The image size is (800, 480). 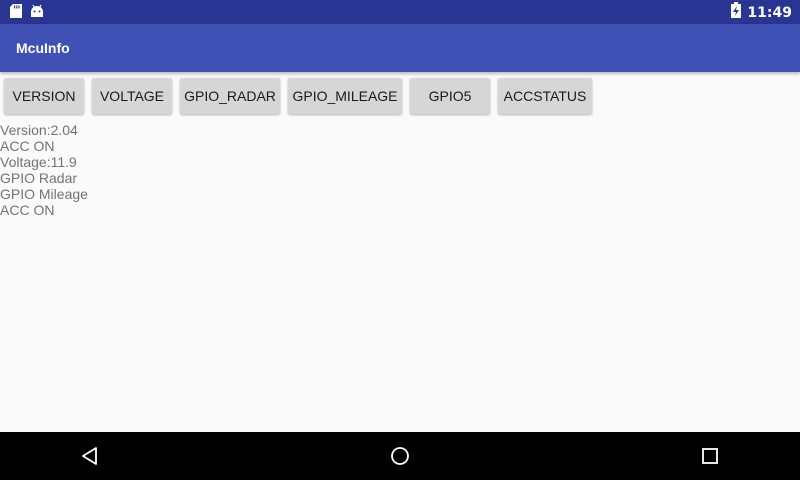 I want to click on android-icon, so click(x=37, y=13).